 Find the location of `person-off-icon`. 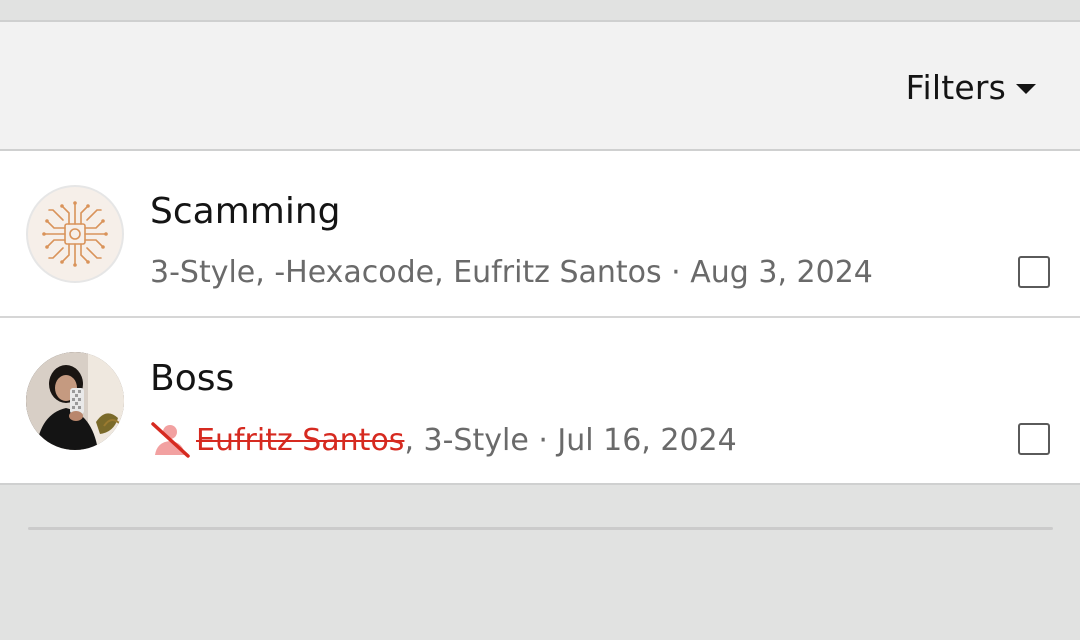

person-off-icon is located at coordinates (170, 440).